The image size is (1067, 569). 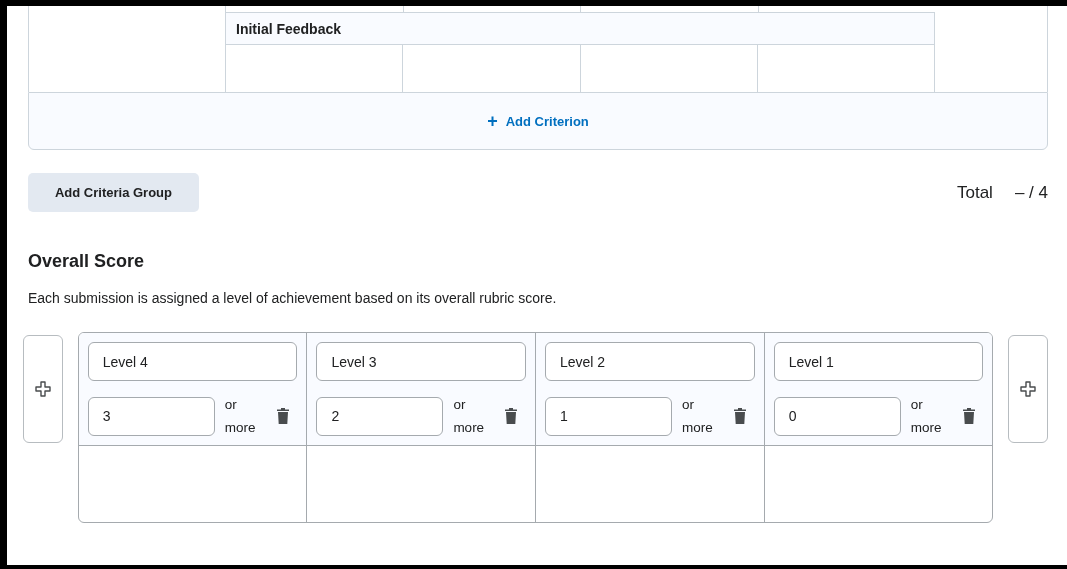 What do you see at coordinates (87, 261) in the screenshot?
I see `section-heading: Overall Score` at bounding box center [87, 261].